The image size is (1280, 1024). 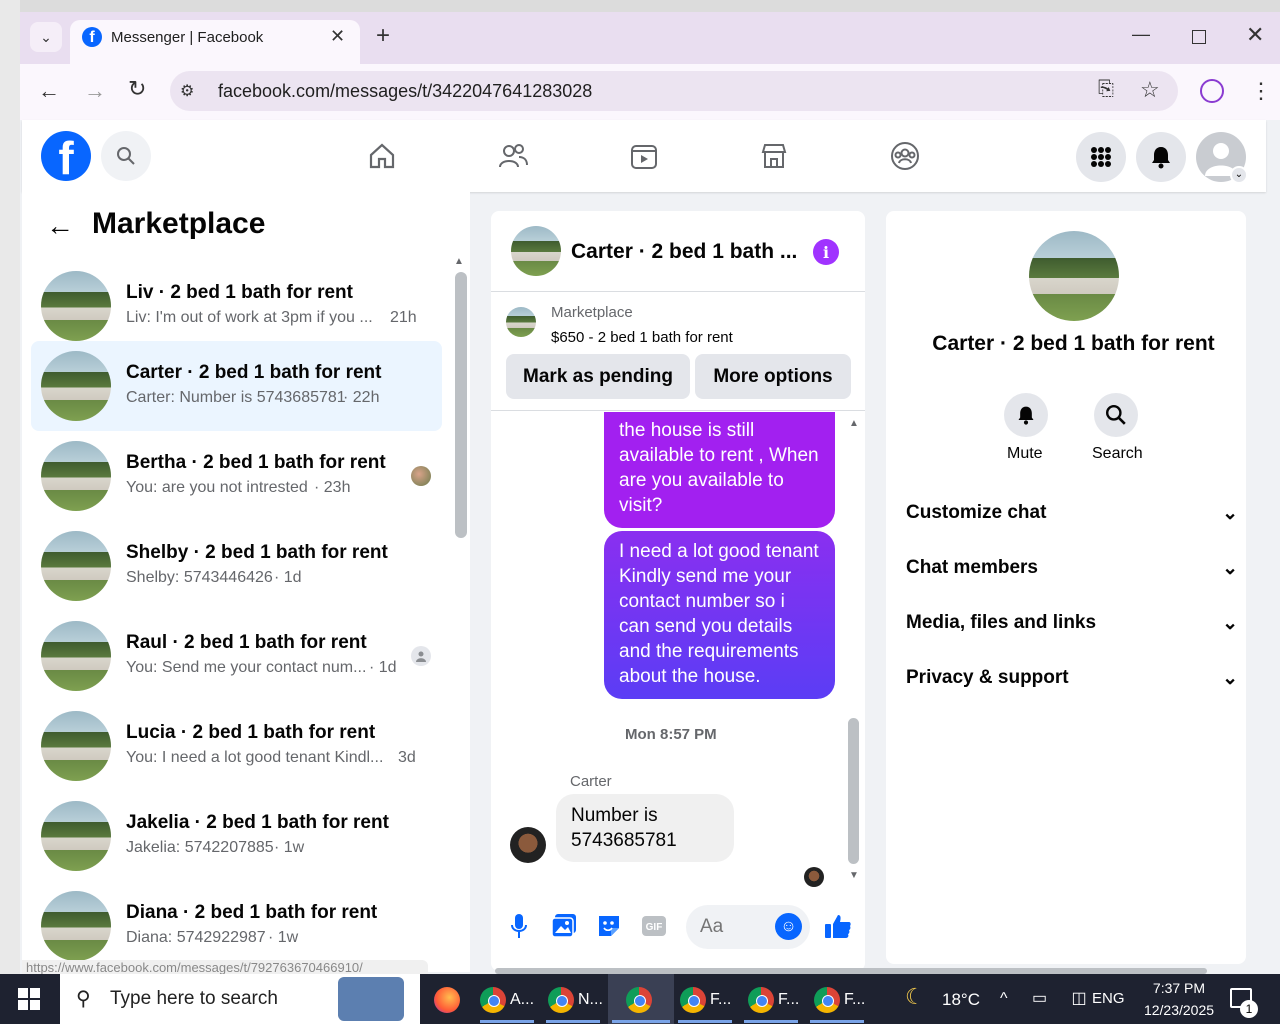 What do you see at coordinates (1150, 90) in the screenshot?
I see `bookmark-star-icon: ☆` at bounding box center [1150, 90].